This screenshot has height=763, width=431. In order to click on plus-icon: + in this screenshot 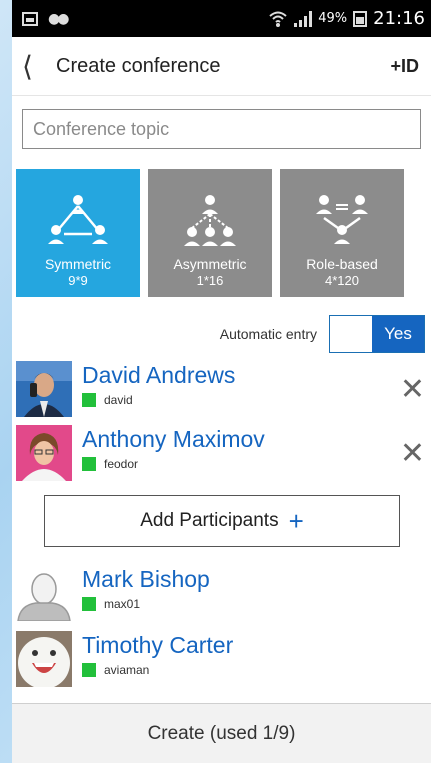, I will do `click(296, 521)`.